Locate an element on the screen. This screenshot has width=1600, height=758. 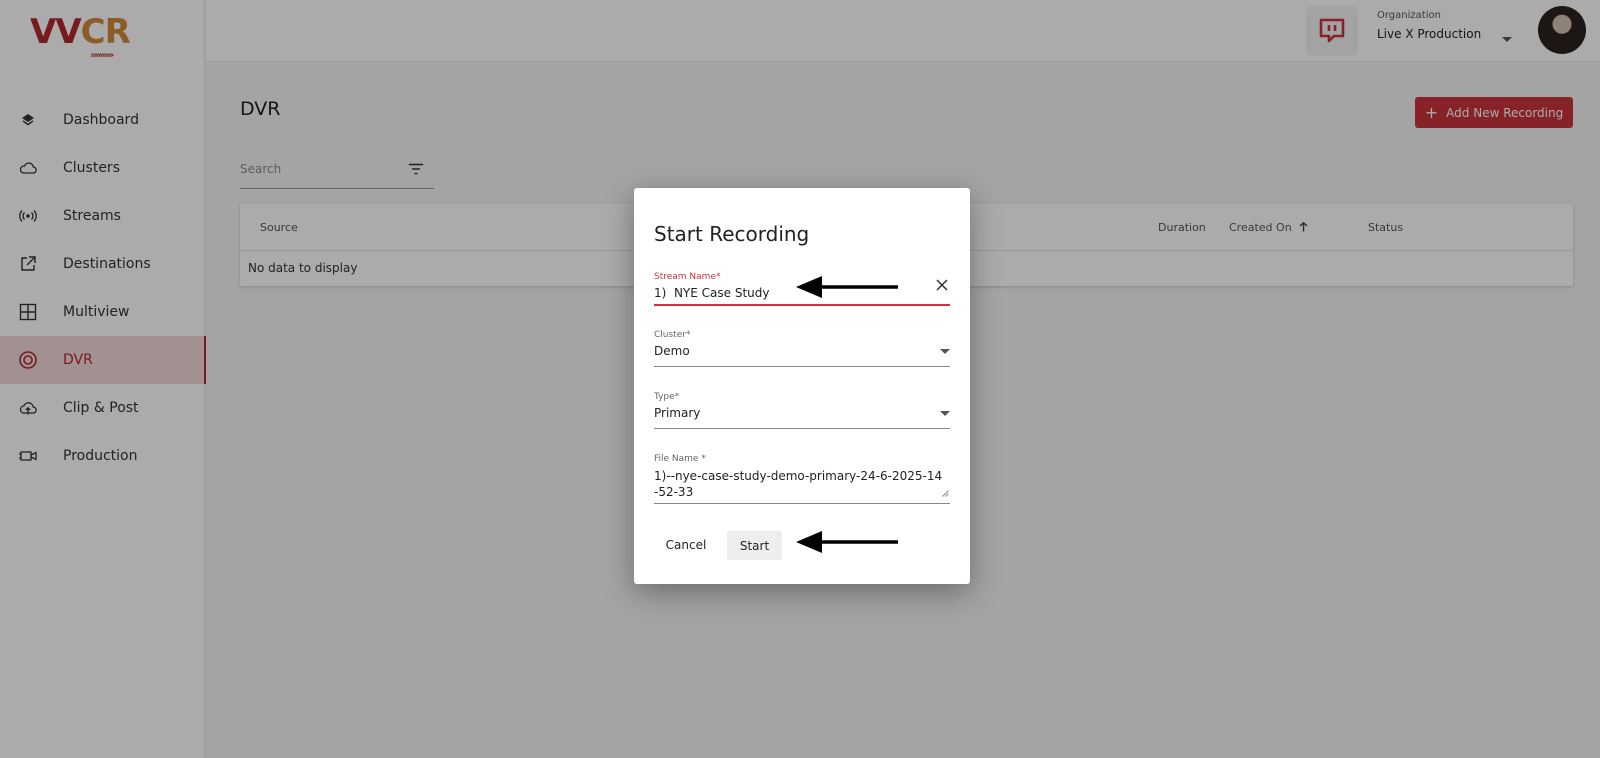
cluster-label: Cluster* is located at coordinates (672, 335).